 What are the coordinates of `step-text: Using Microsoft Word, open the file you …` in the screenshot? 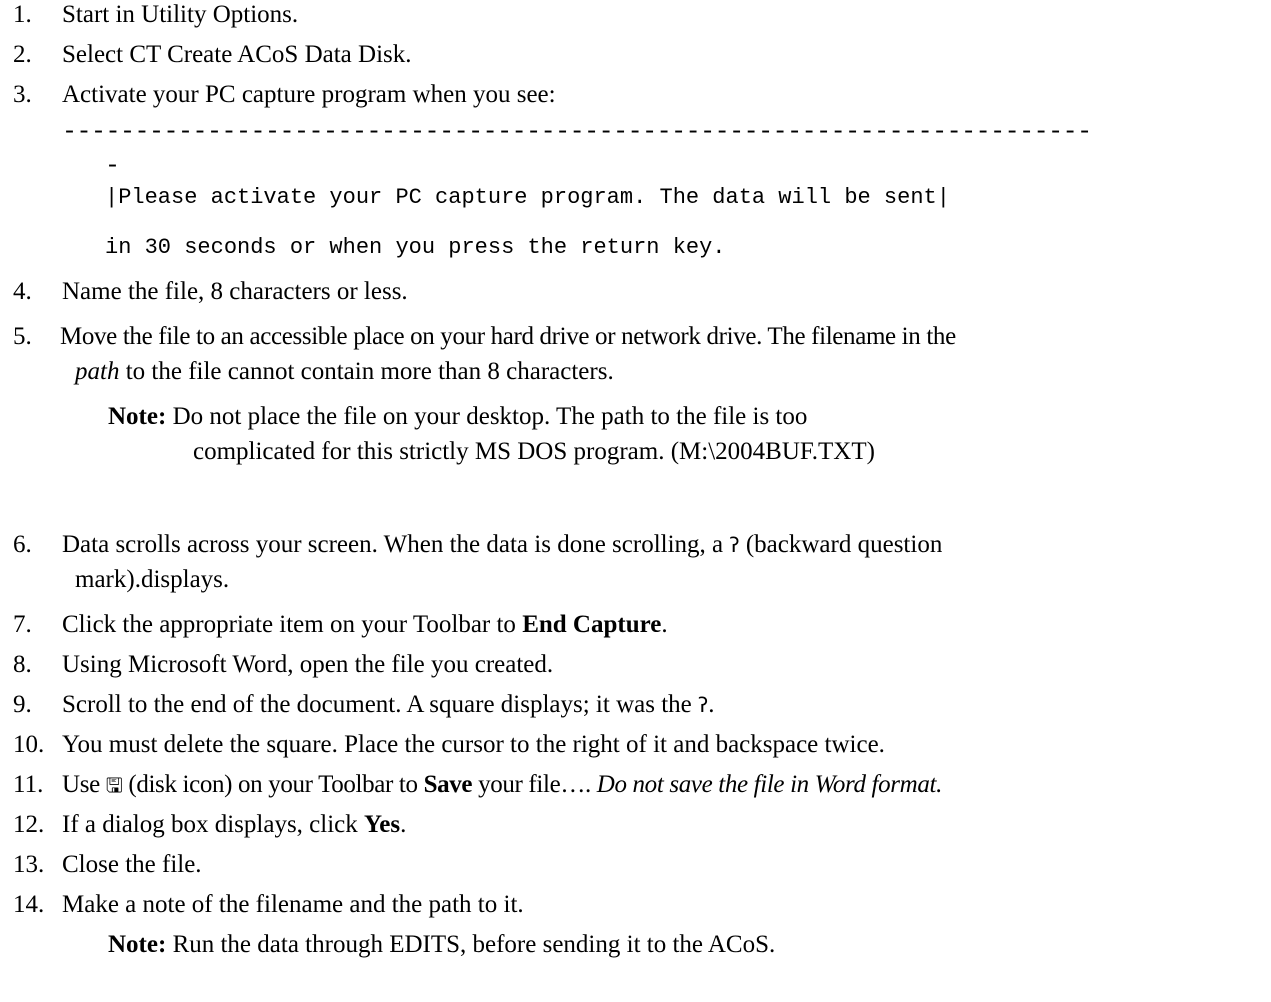 It's located at (308, 664).